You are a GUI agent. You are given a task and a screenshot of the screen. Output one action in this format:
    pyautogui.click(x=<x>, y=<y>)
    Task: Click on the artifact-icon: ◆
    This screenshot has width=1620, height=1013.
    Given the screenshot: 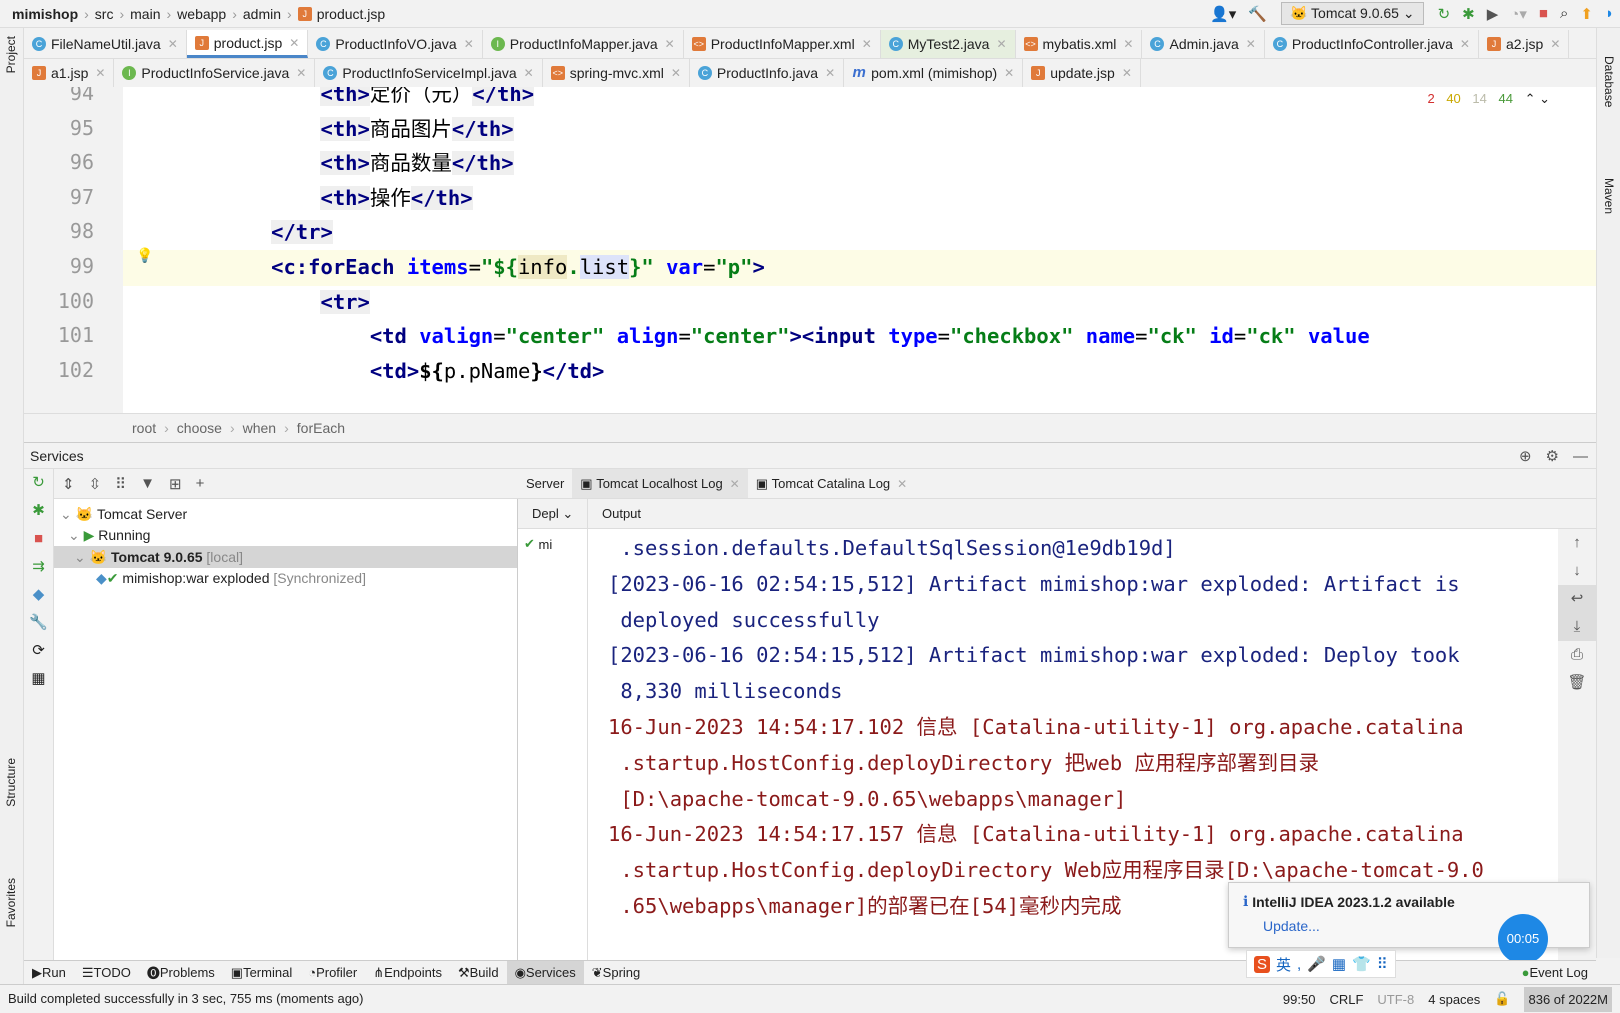 What is the action you would take?
    pyautogui.click(x=38, y=595)
    